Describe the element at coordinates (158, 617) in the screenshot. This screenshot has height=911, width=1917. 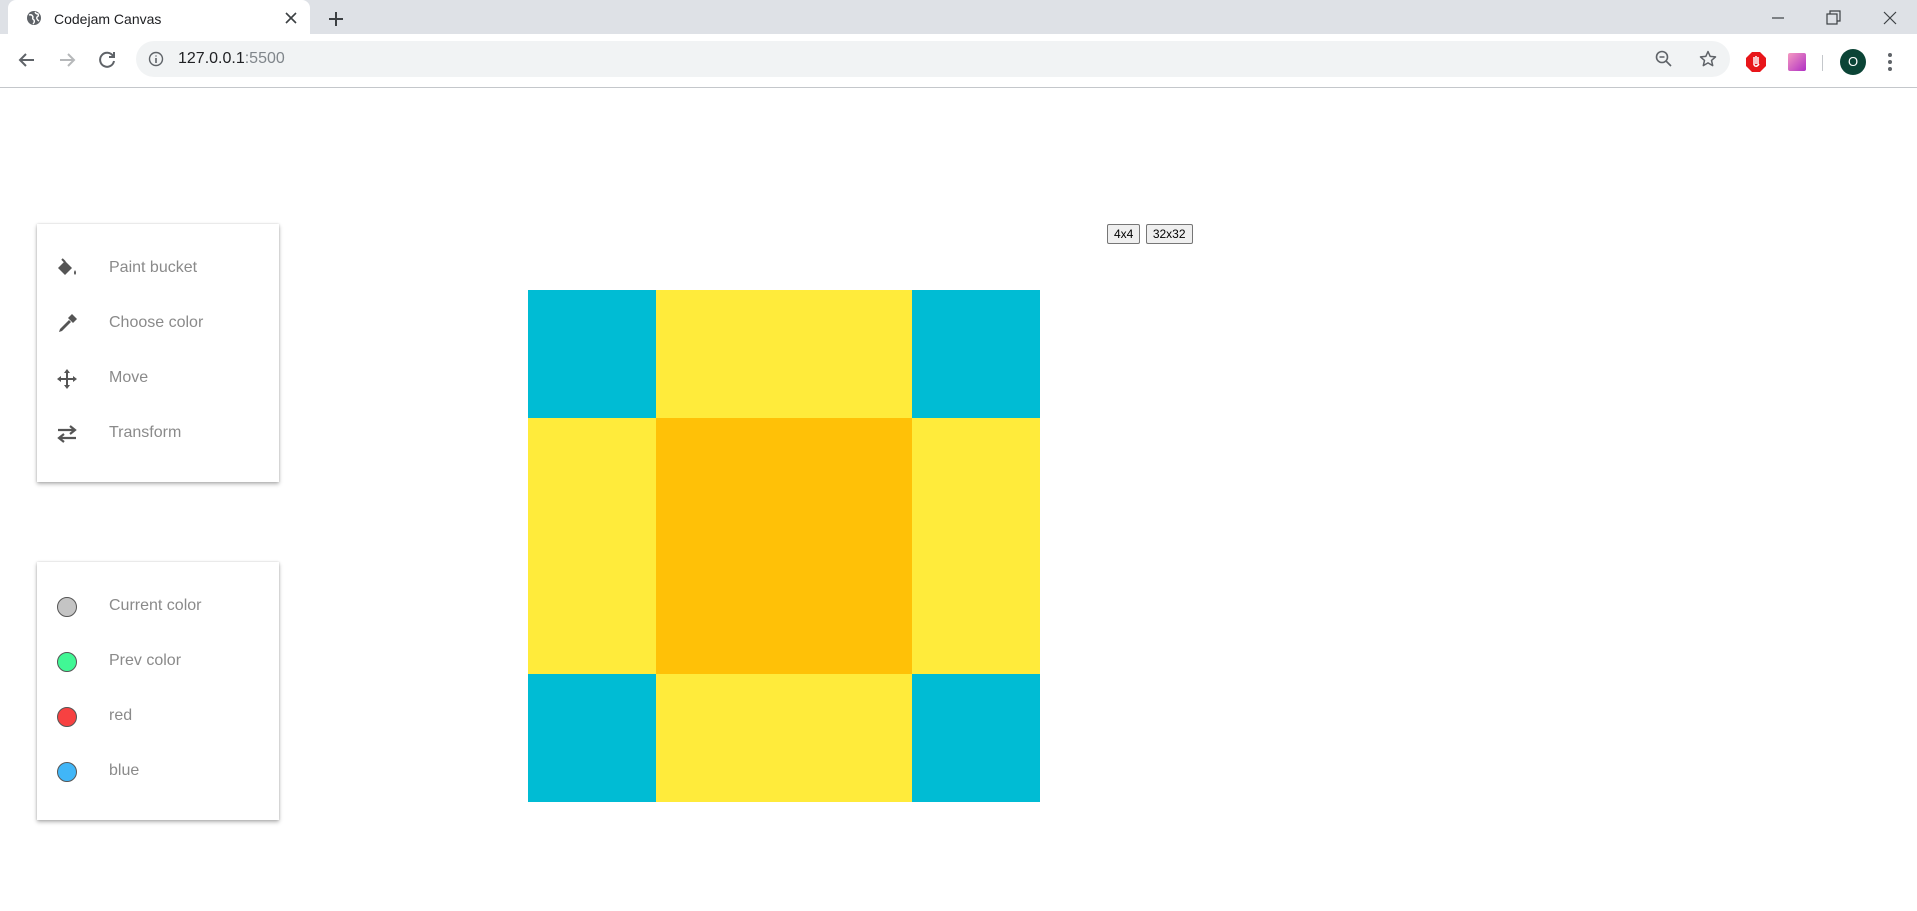
I see `color-current: Current color` at that location.